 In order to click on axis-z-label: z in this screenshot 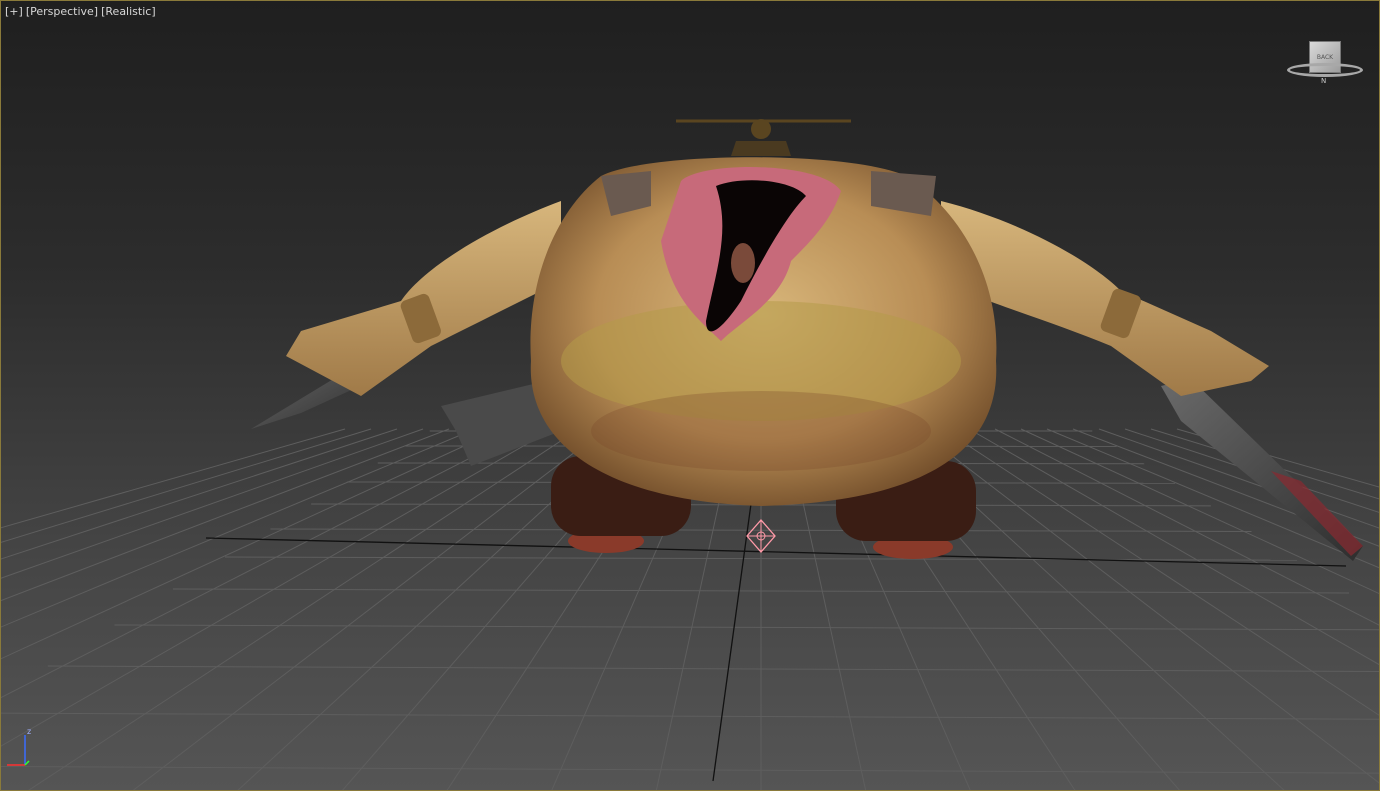, I will do `click(29, 731)`.